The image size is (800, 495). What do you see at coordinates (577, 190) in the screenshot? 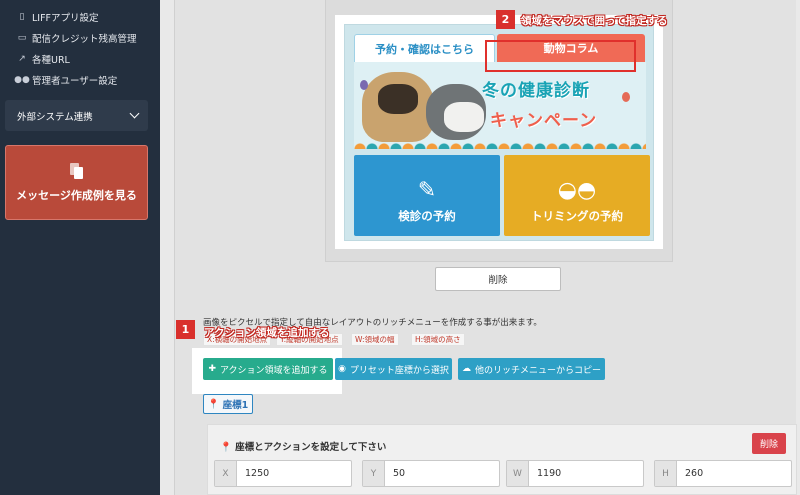
I see `dog-cat-icon: ◒◓` at bounding box center [577, 190].